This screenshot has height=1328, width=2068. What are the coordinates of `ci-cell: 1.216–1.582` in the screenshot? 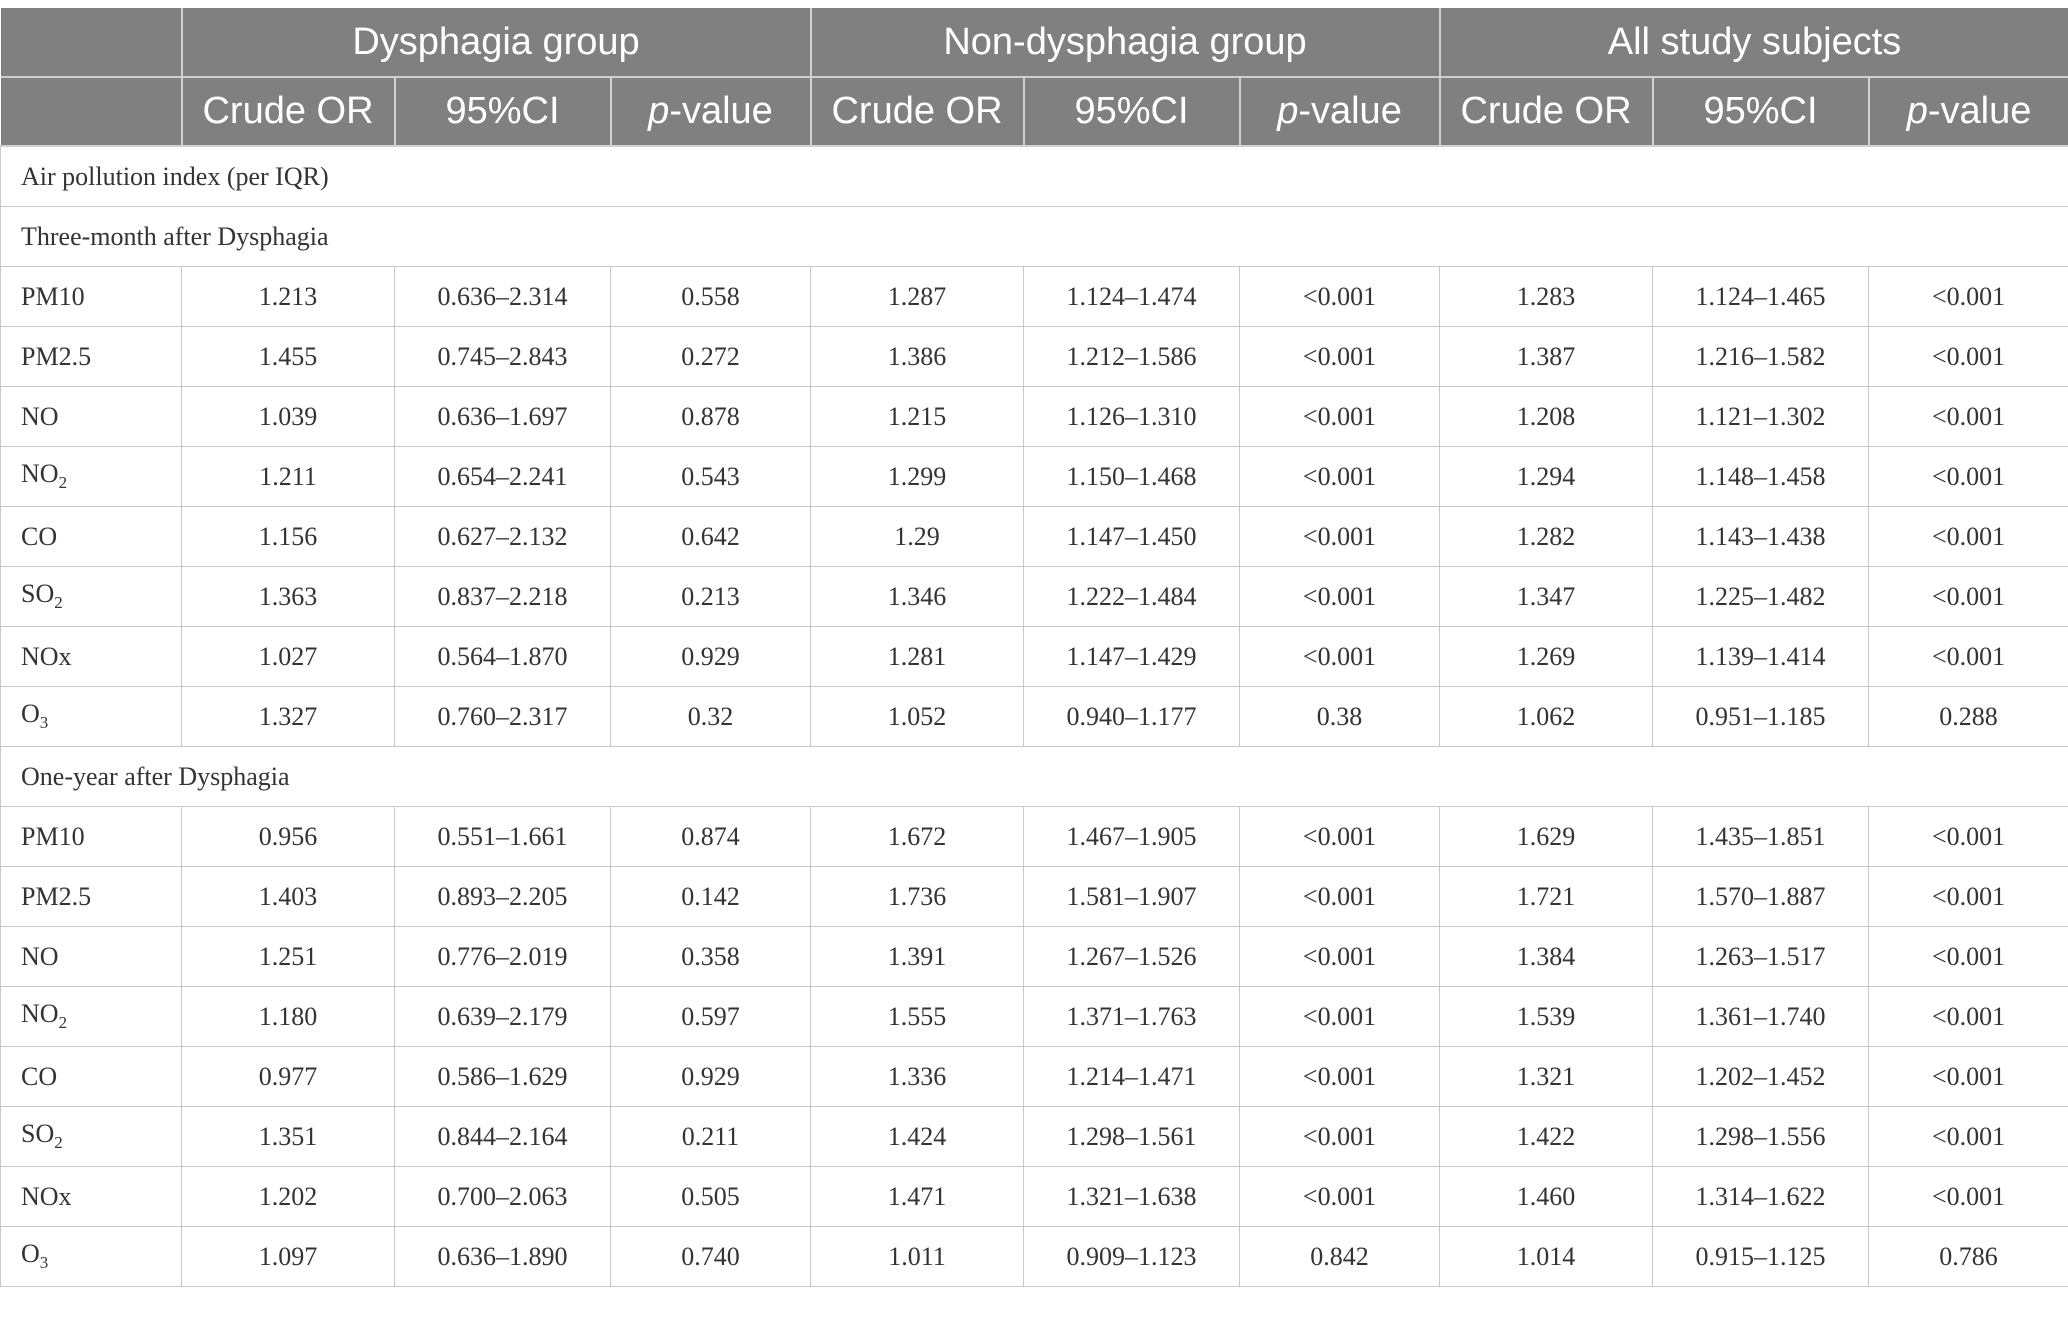 It's located at (1761, 356).